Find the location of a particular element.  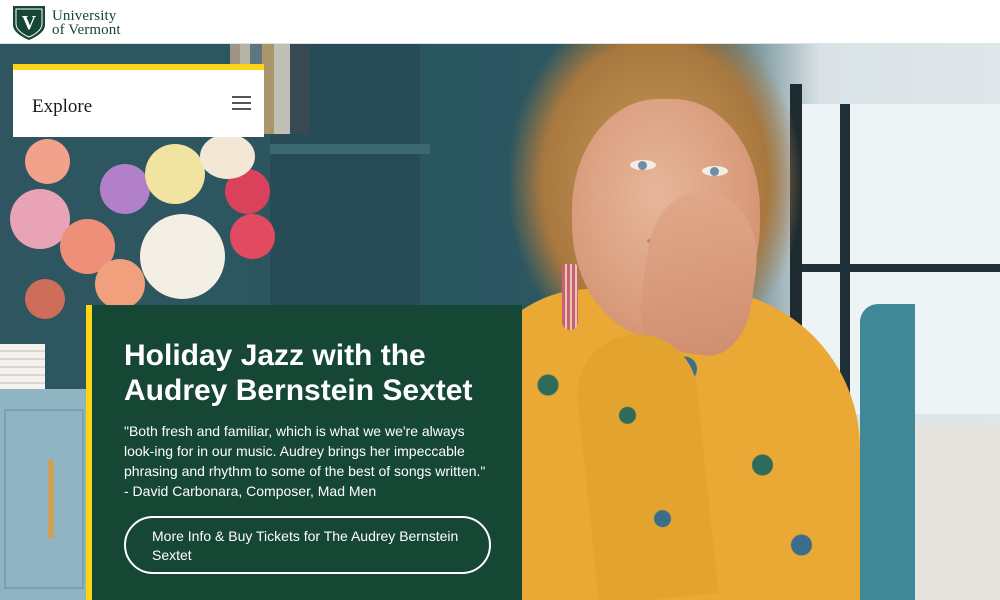

paper-stack is located at coordinates (22, 368).